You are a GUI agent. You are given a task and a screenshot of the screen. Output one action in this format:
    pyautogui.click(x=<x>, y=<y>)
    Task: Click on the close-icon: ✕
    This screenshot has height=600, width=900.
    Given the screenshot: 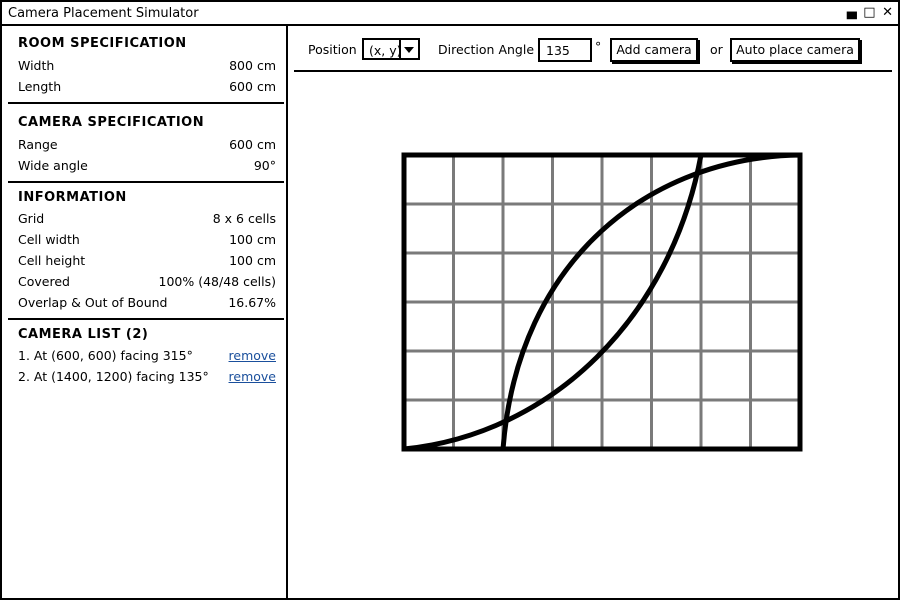 What is the action you would take?
    pyautogui.click(x=888, y=12)
    